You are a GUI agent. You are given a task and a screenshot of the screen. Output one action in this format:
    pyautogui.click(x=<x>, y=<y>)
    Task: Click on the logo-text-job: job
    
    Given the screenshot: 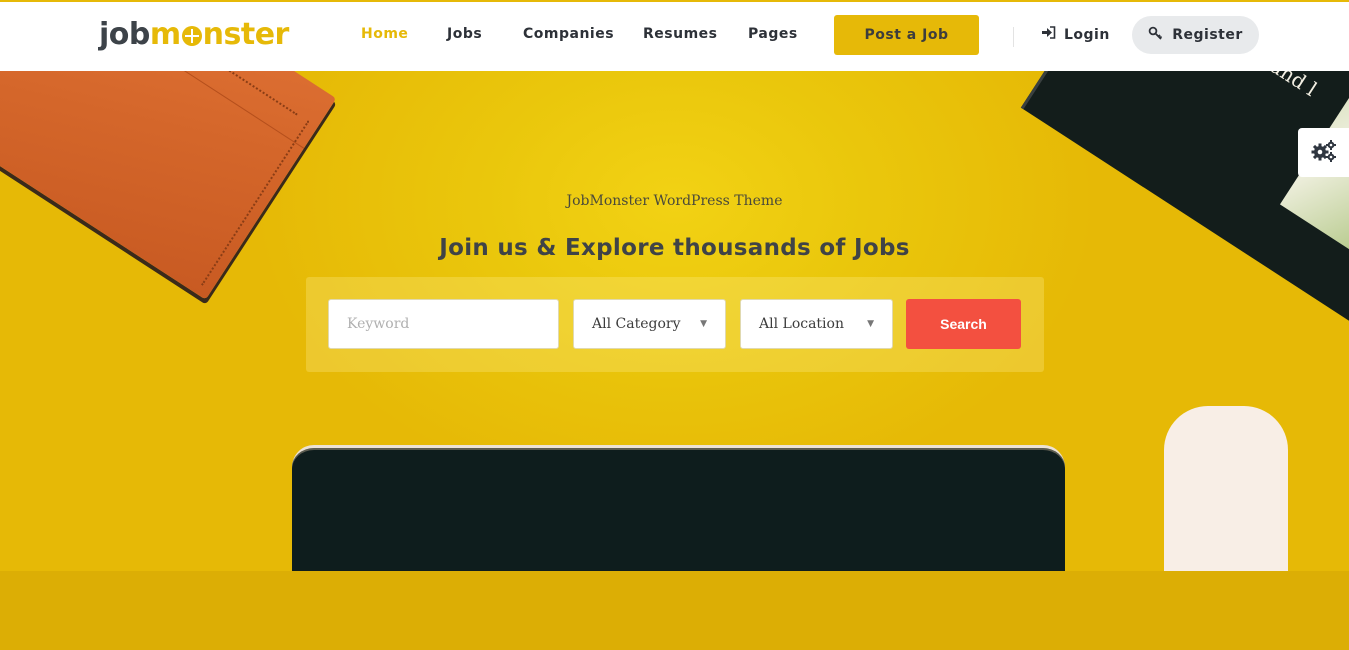 What is the action you would take?
    pyautogui.click(x=124, y=34)
    